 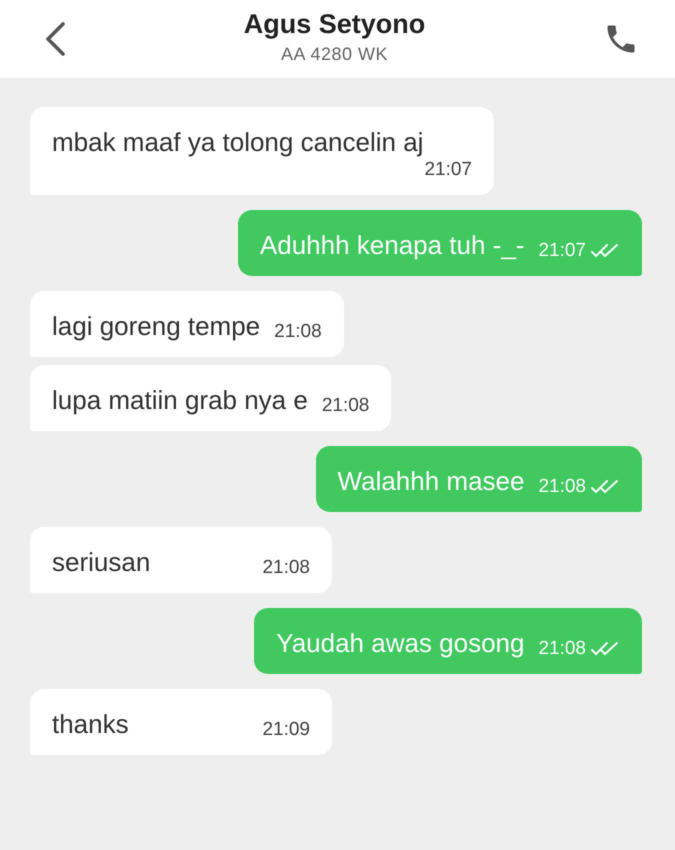 I want to click on message-text: Yaudah awas gosong, so click(x=400, y=643).